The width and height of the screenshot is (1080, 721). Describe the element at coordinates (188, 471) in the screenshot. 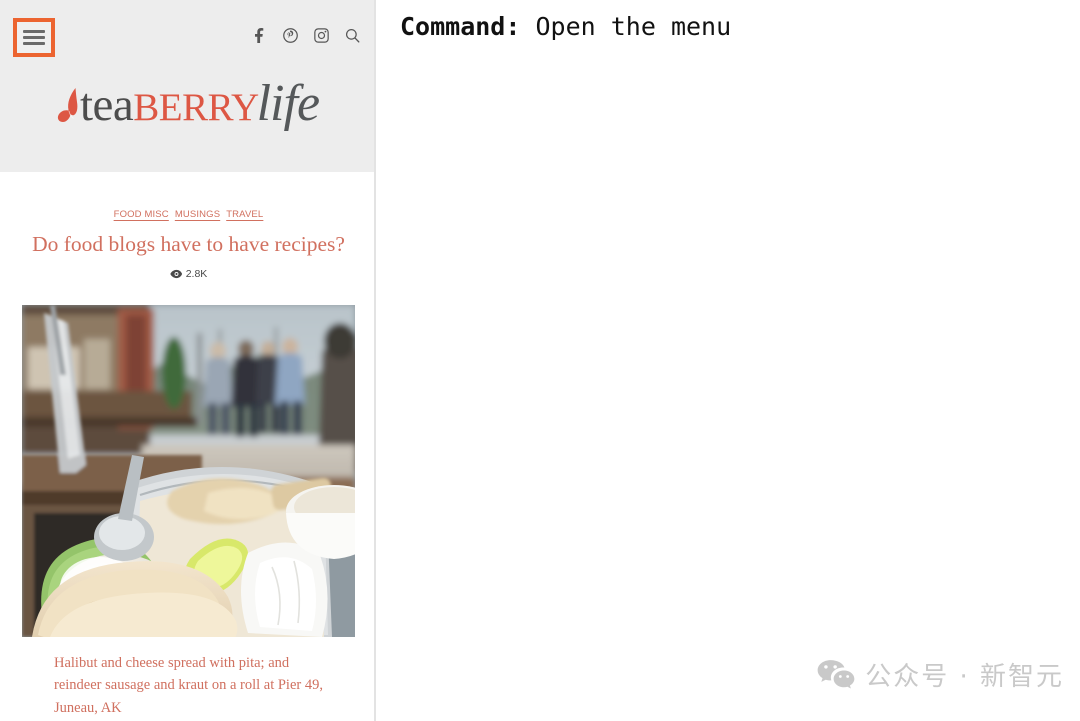

I see `post-featured-image` at that location.